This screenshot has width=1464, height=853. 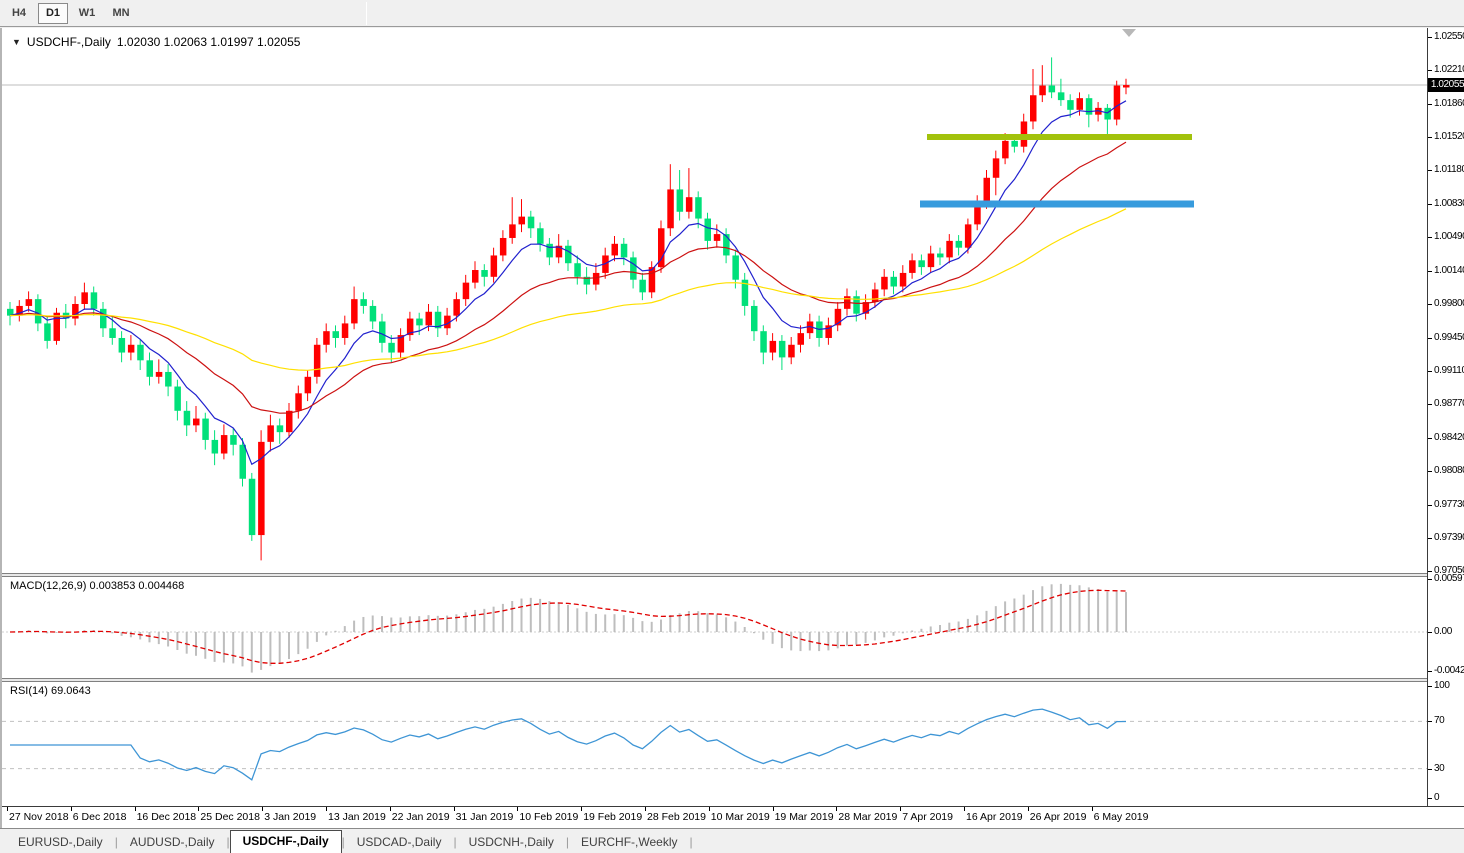 What do you see at coordinates (1449, 370) in the screenshot?
I see `axis-label: 0.99110` at bounding box center [1449, 370].